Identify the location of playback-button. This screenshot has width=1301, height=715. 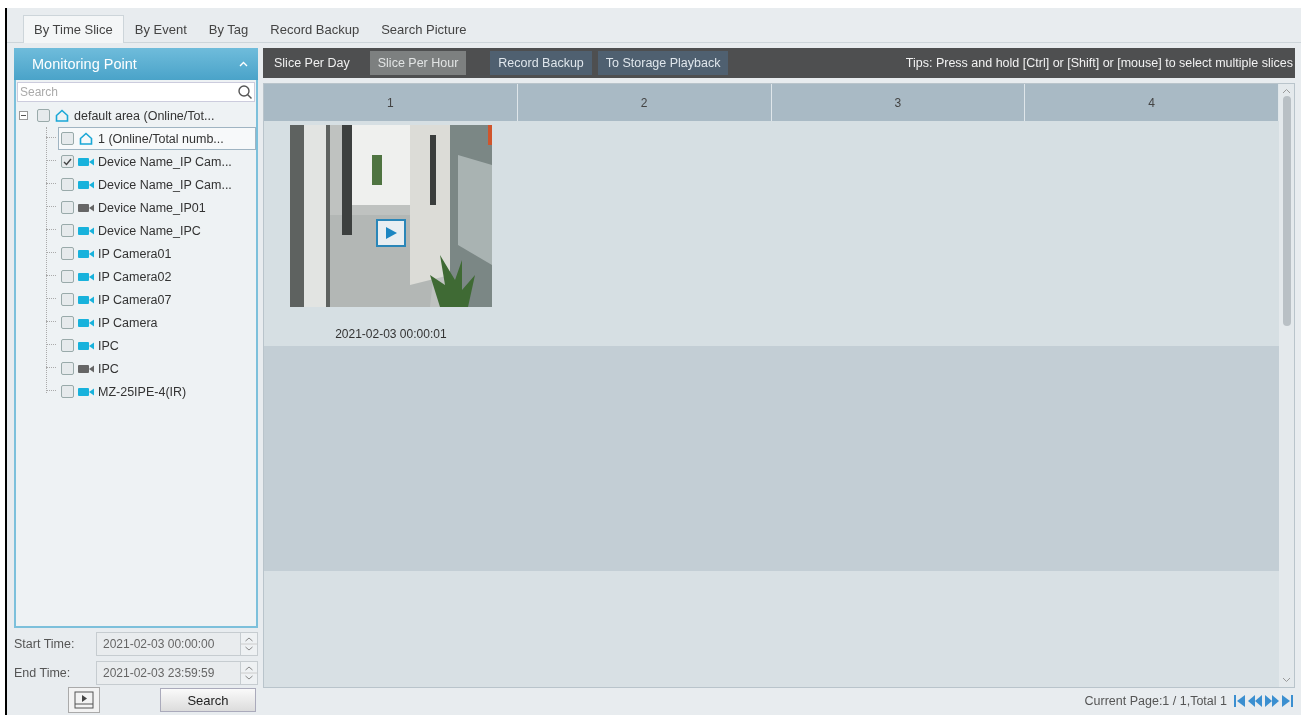
(84, 700).